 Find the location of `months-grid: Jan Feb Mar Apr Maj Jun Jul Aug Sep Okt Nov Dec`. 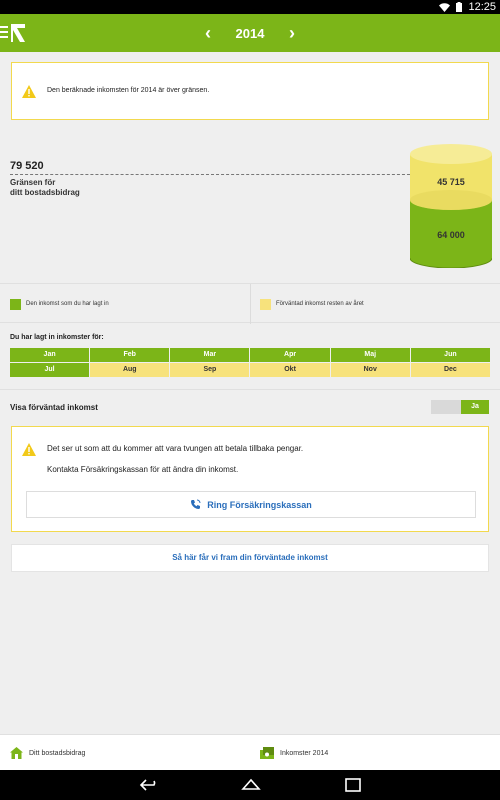

months-grid: Jan Feb Mar Apr Maj Jun Jul Aug Sep Okt Nov Dec is located at coordinates (250, 362).